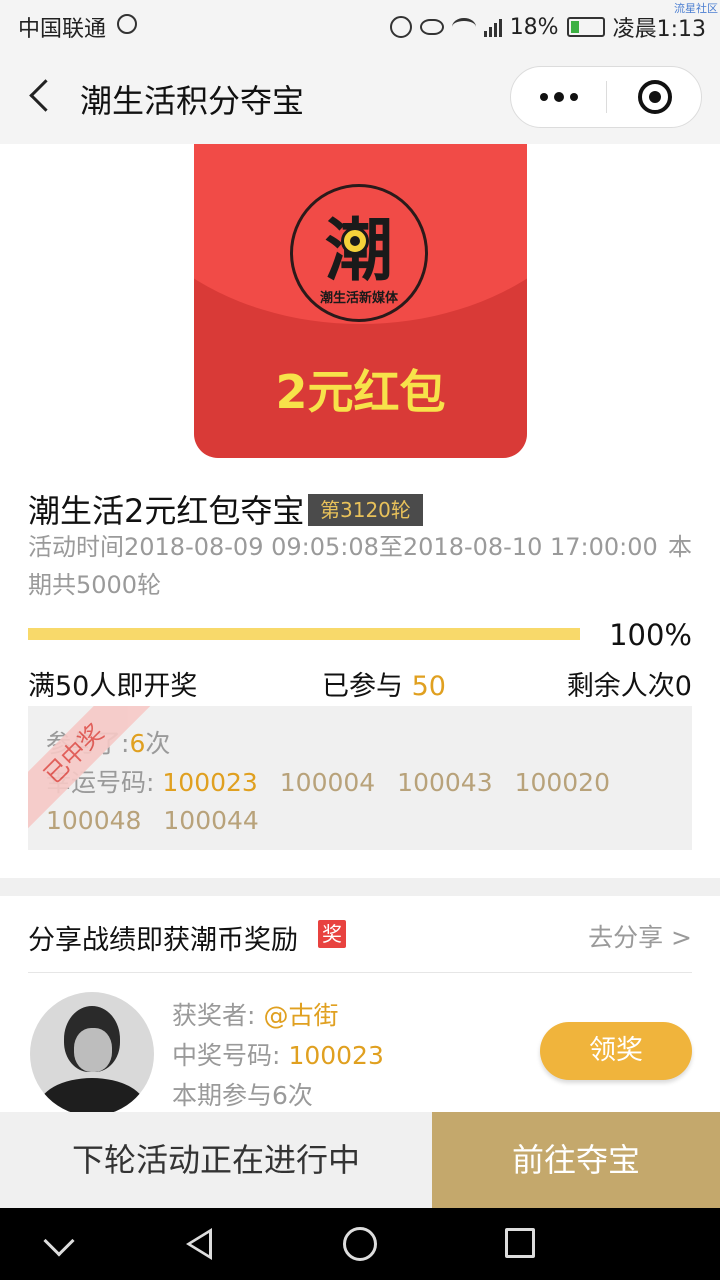  Describe the element at coordinates (585, 27) in the screenshot. I see `battery-icon` at that location.